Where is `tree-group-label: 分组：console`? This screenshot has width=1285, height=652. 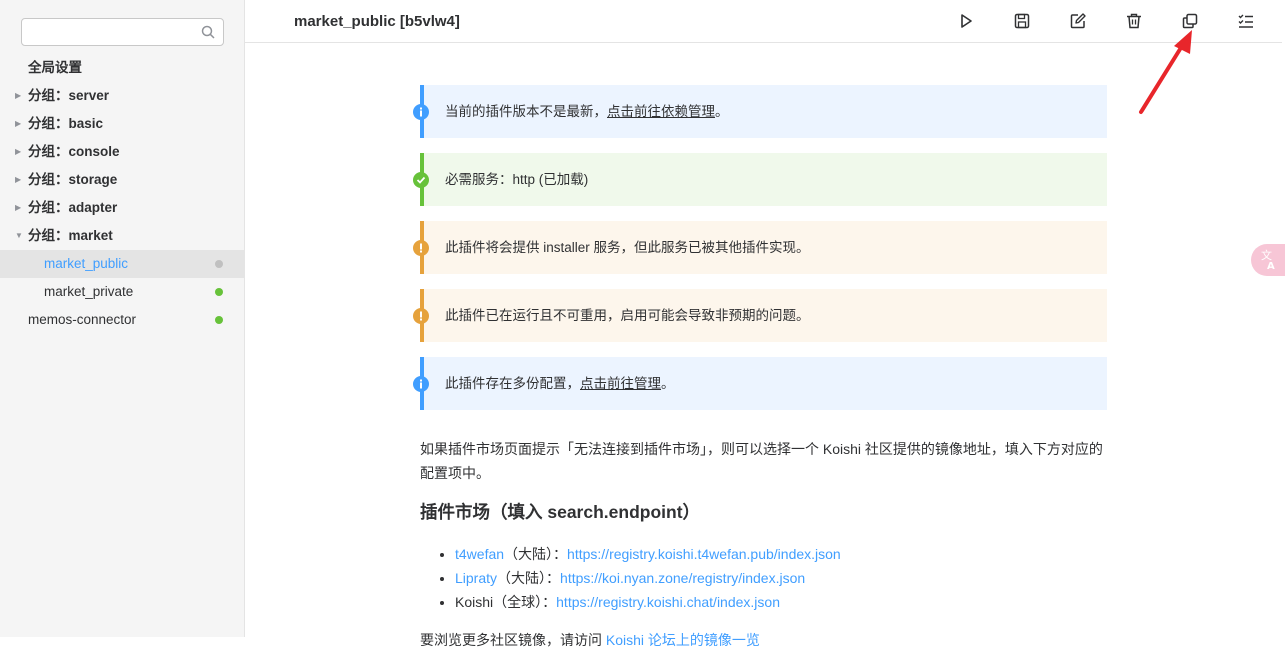 tree-group-label: 分组：console is located at coordinates (74, 151).